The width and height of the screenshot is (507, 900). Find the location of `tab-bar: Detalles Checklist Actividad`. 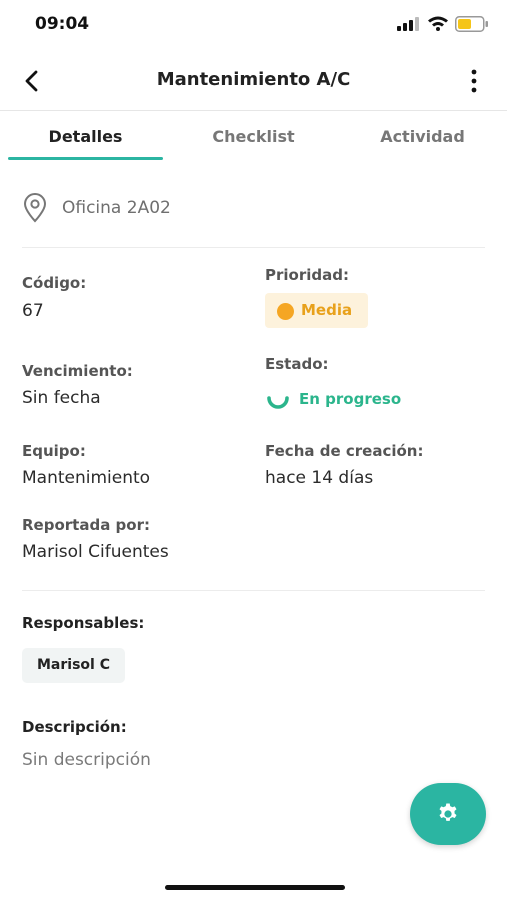

tab-bar: Detalles Checklist Actividad is located at coordinates (253, 137).